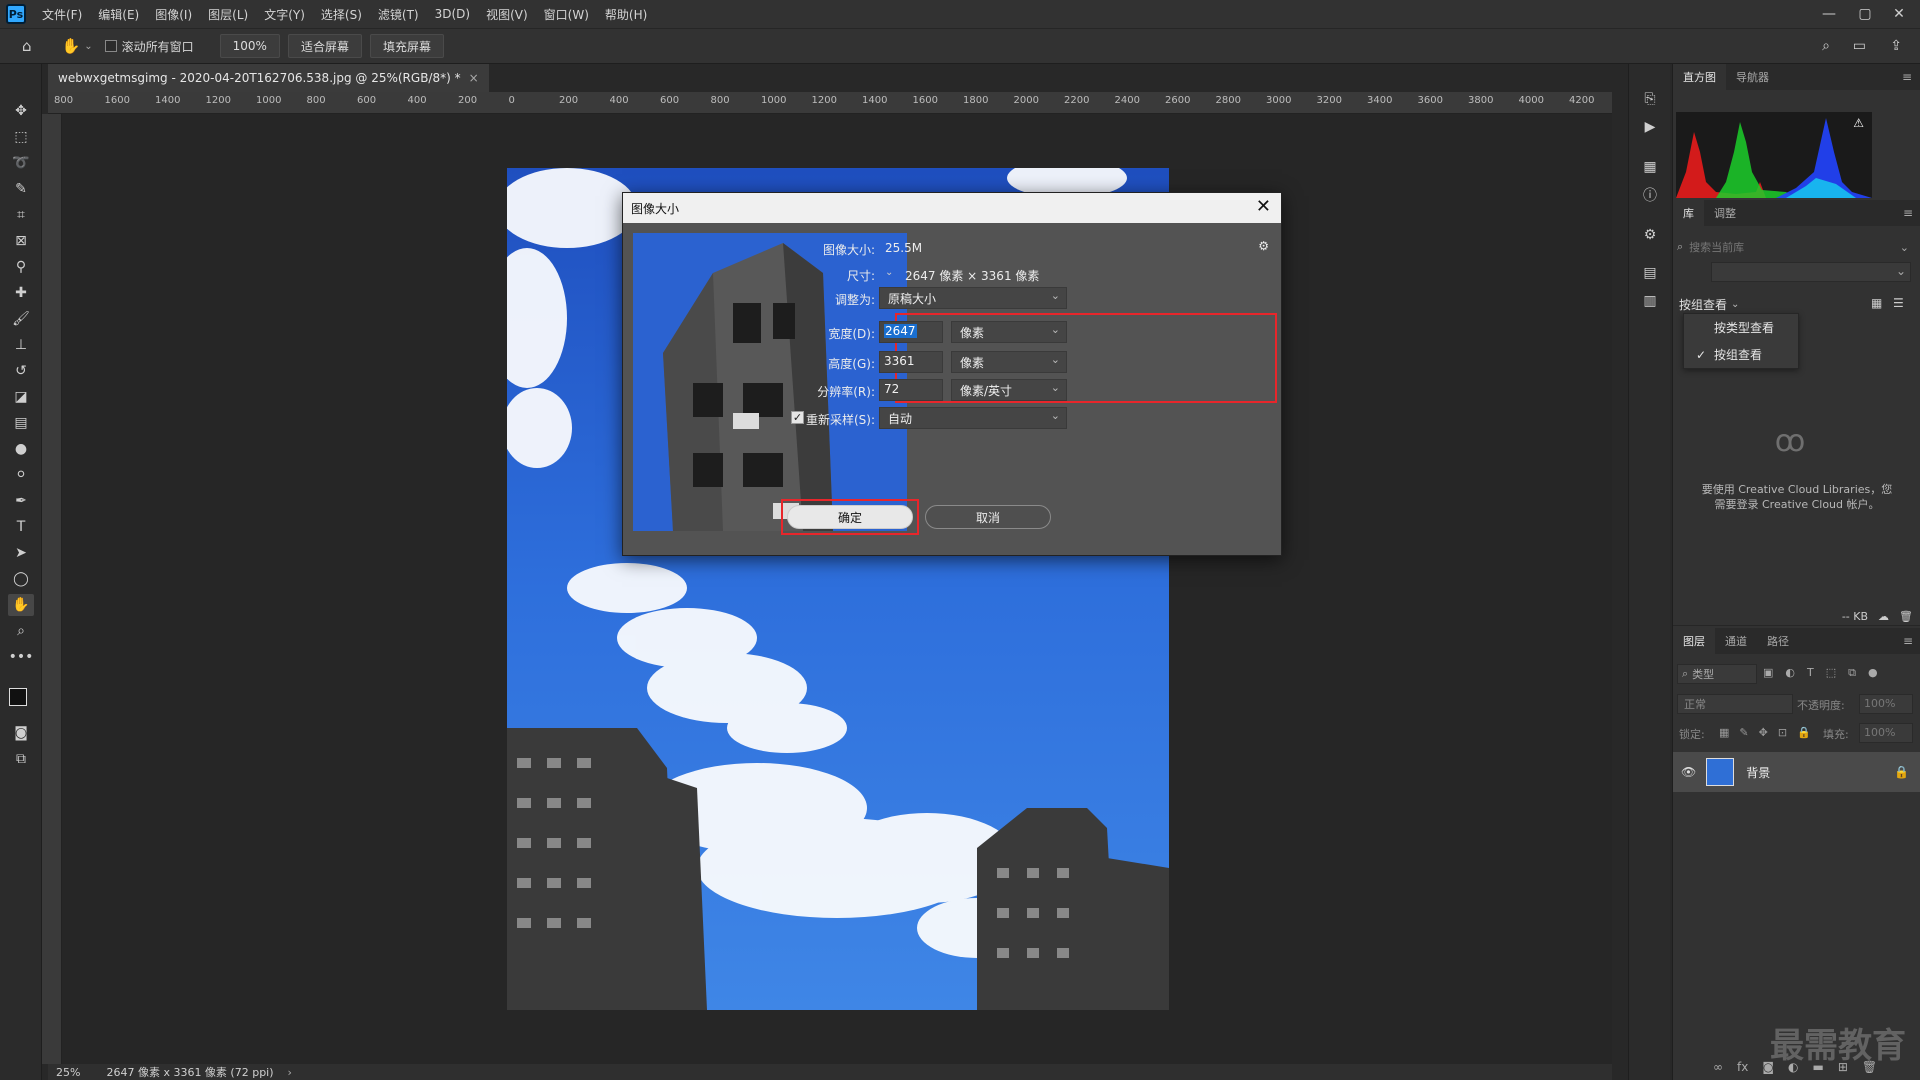 The height and width of the screenshot is (1080, 1920). I want to click on type-filter-icon: T, so click(1810, 673).